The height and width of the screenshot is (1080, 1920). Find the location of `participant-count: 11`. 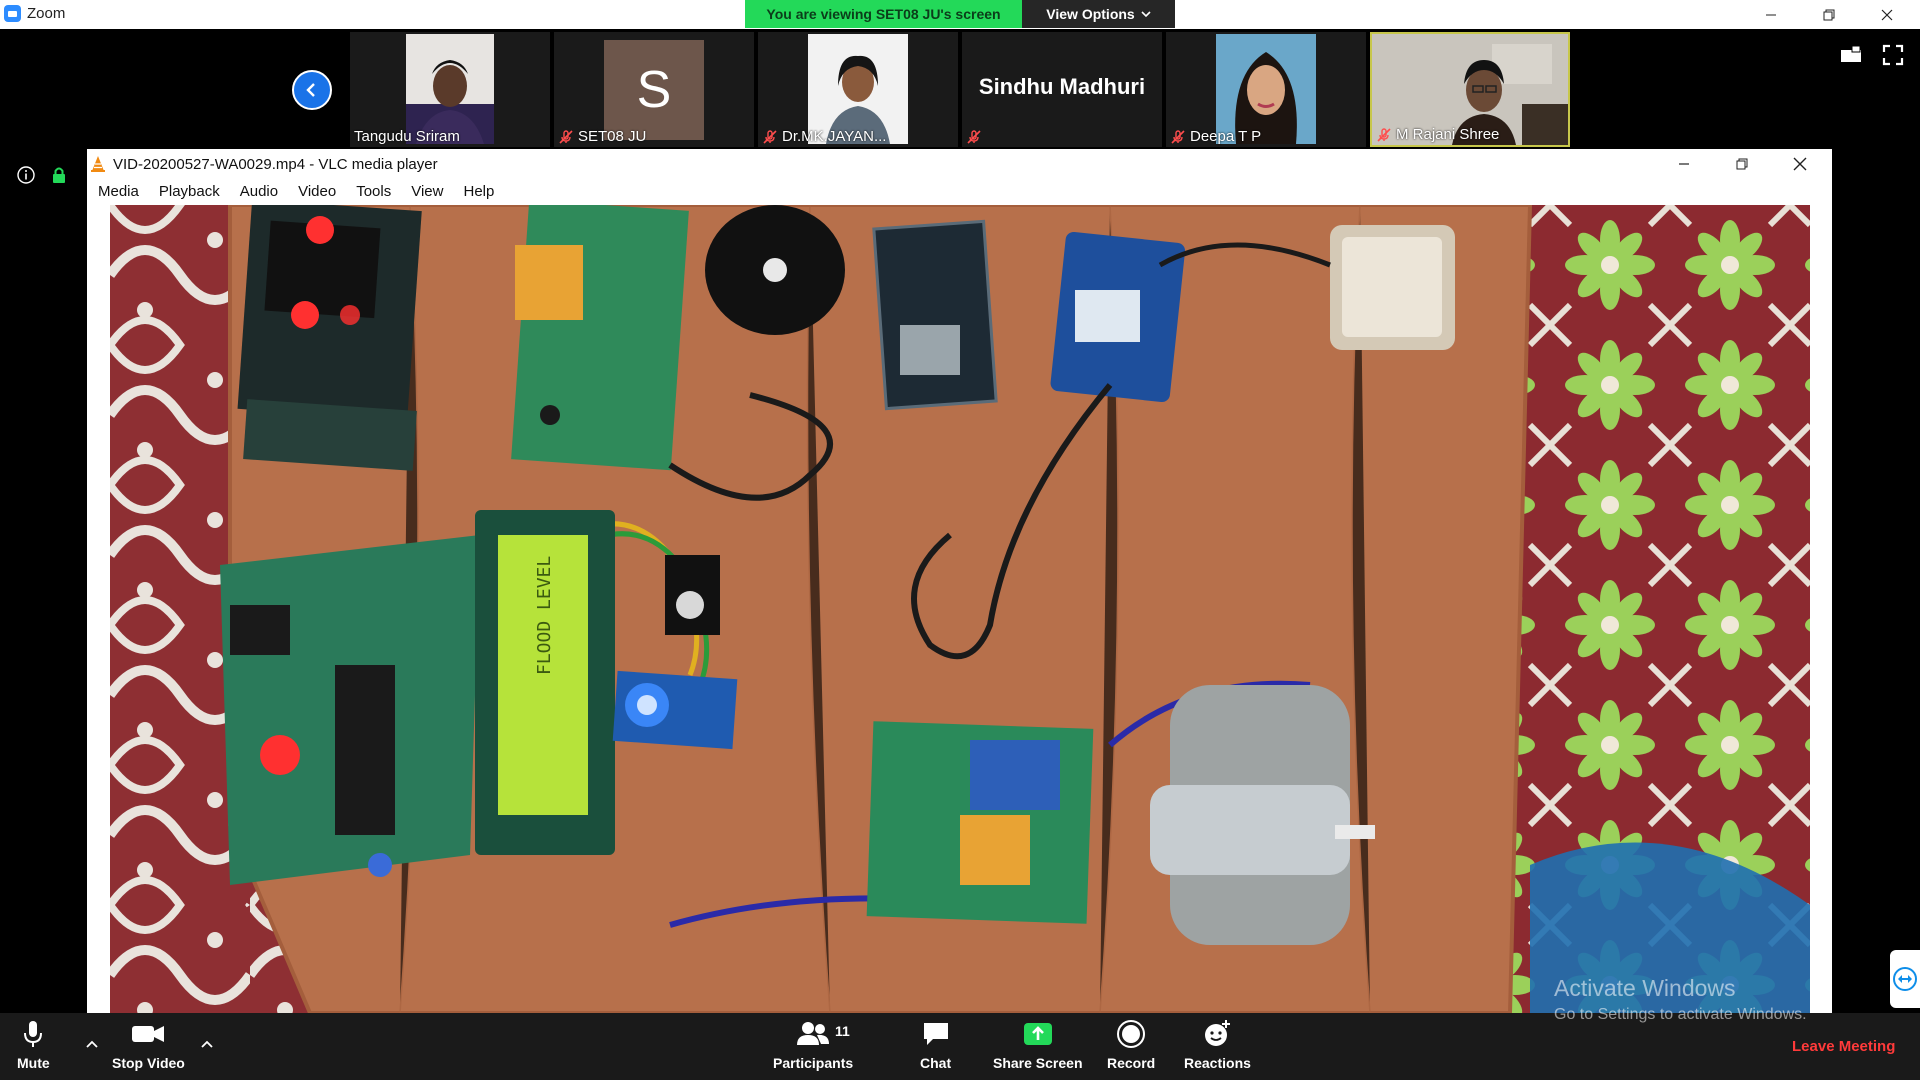

participant-count: 11 is located at coordinates (842, 1031).